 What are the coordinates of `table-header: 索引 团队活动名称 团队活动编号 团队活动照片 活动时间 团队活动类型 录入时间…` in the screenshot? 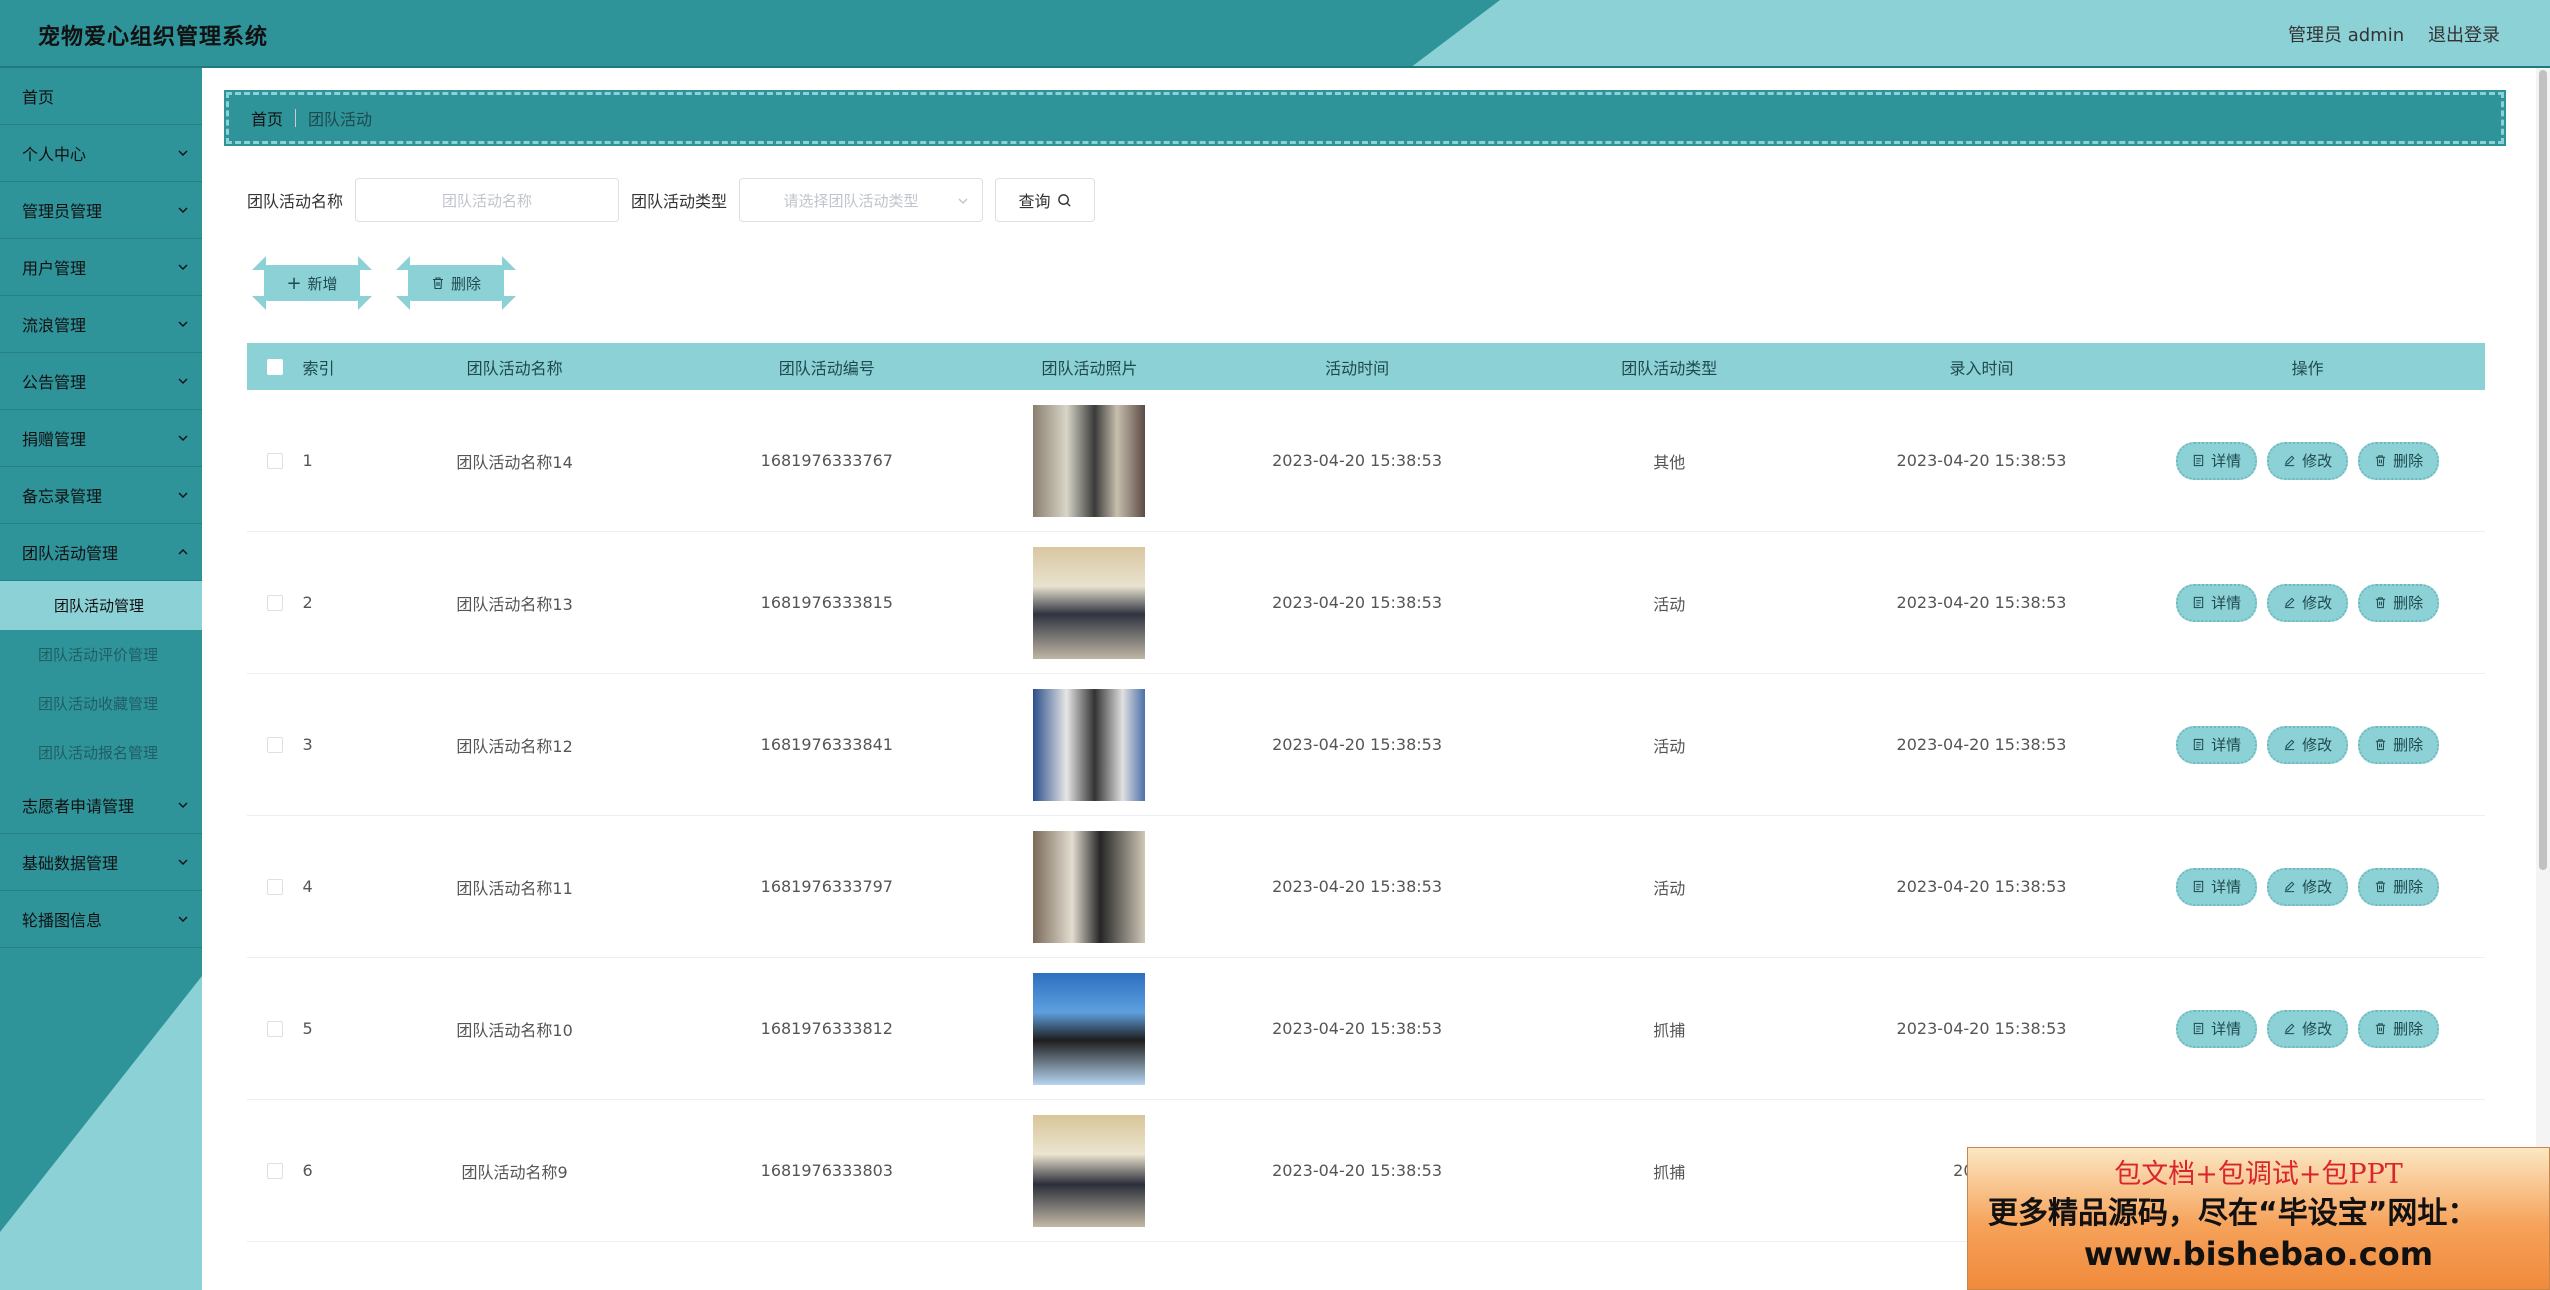 It's located at (1366, 366).